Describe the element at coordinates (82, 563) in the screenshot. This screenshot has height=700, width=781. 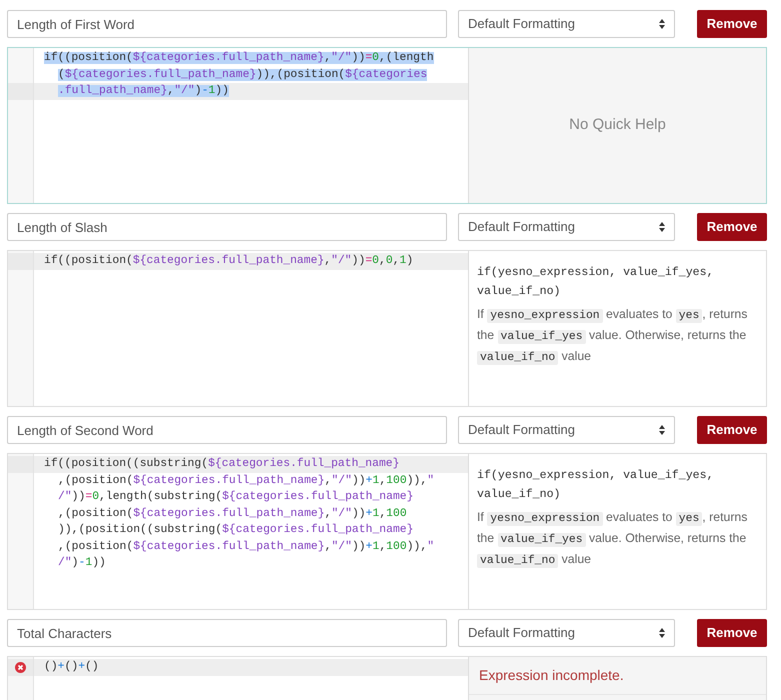
I see `code-line: /")-1))` at that location.